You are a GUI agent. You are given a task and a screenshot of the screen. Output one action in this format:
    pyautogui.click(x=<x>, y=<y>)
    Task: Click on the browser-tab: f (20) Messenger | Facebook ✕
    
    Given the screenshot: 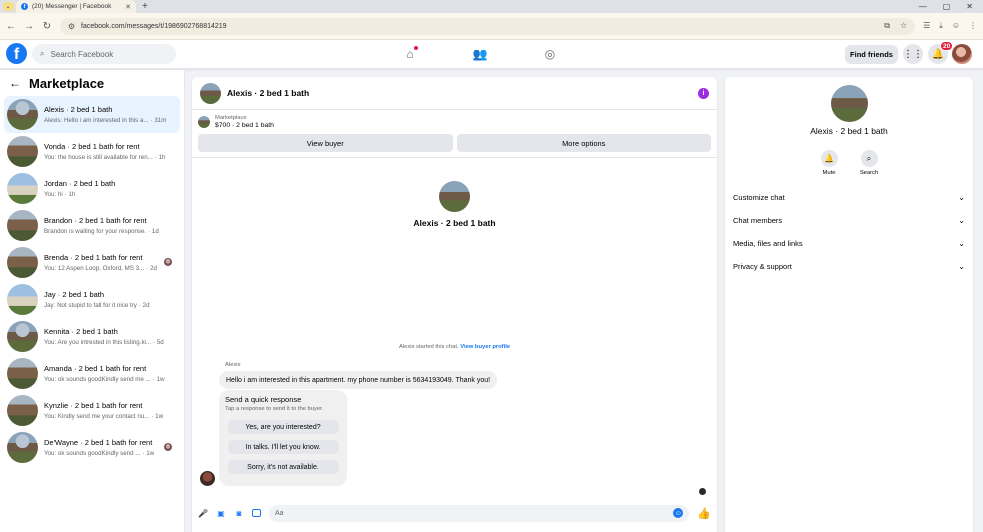 What is the action you would take?
    pyautogui.click(x=76, y=6)
    